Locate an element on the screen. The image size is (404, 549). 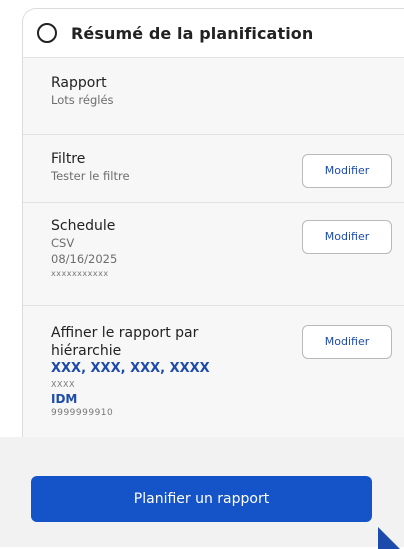
report-section: Rapport Lots réglés is located at coordinates (213, 96).